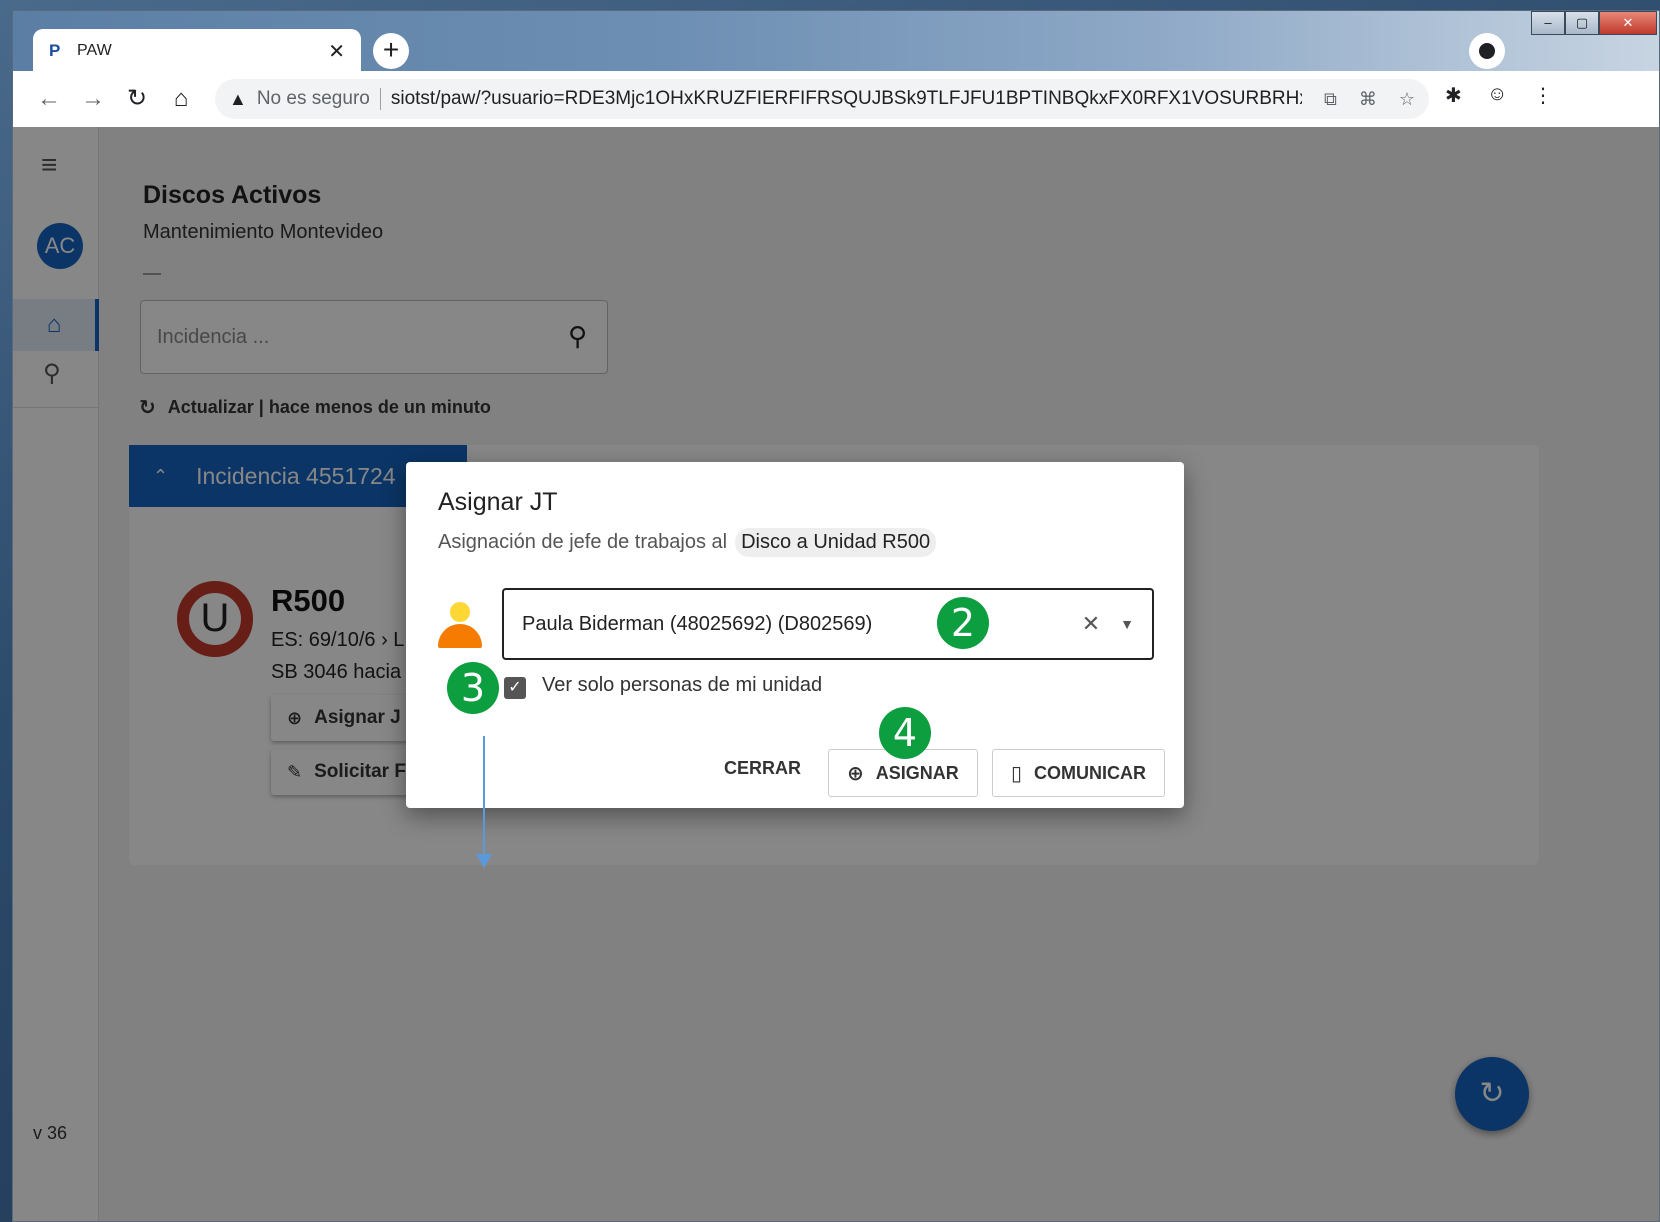 Image resolution: width=1660 pixels, height=1222 pixels. What do you see at coordinates (1548, 23) in the screenshot?
I see `minimize-button: –` at bounding box center [1548, 23].